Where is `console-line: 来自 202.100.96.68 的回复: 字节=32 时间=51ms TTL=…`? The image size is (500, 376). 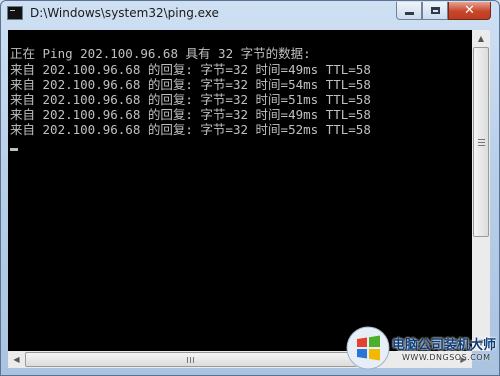
console-line: 来自 202.100.96.68 的回复: 字节=32 时间=51ms TTL=… is located at coordinates (190, 99).